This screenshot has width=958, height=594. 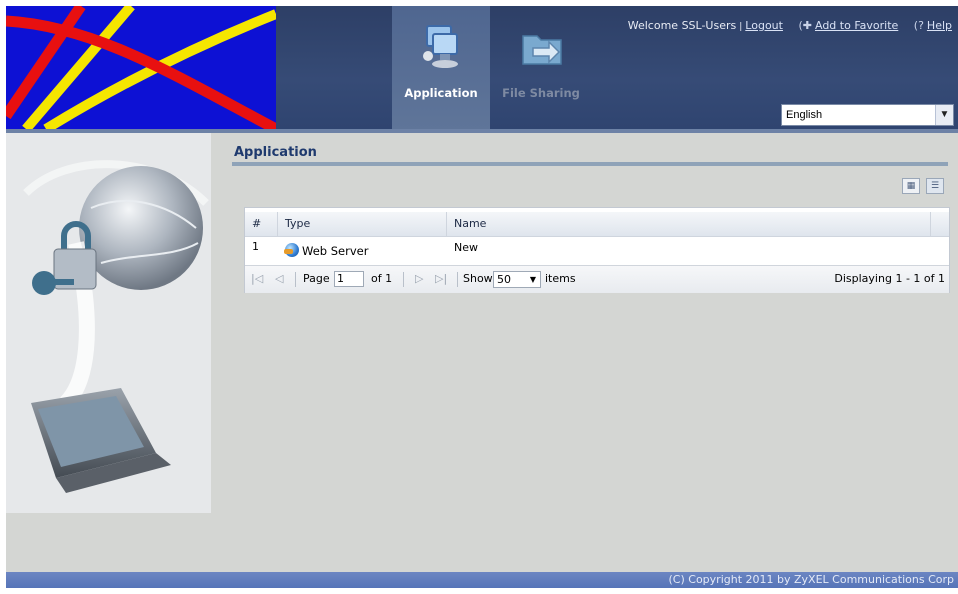 I want to click on file-sharing-icon, so click(x=542, y=50).